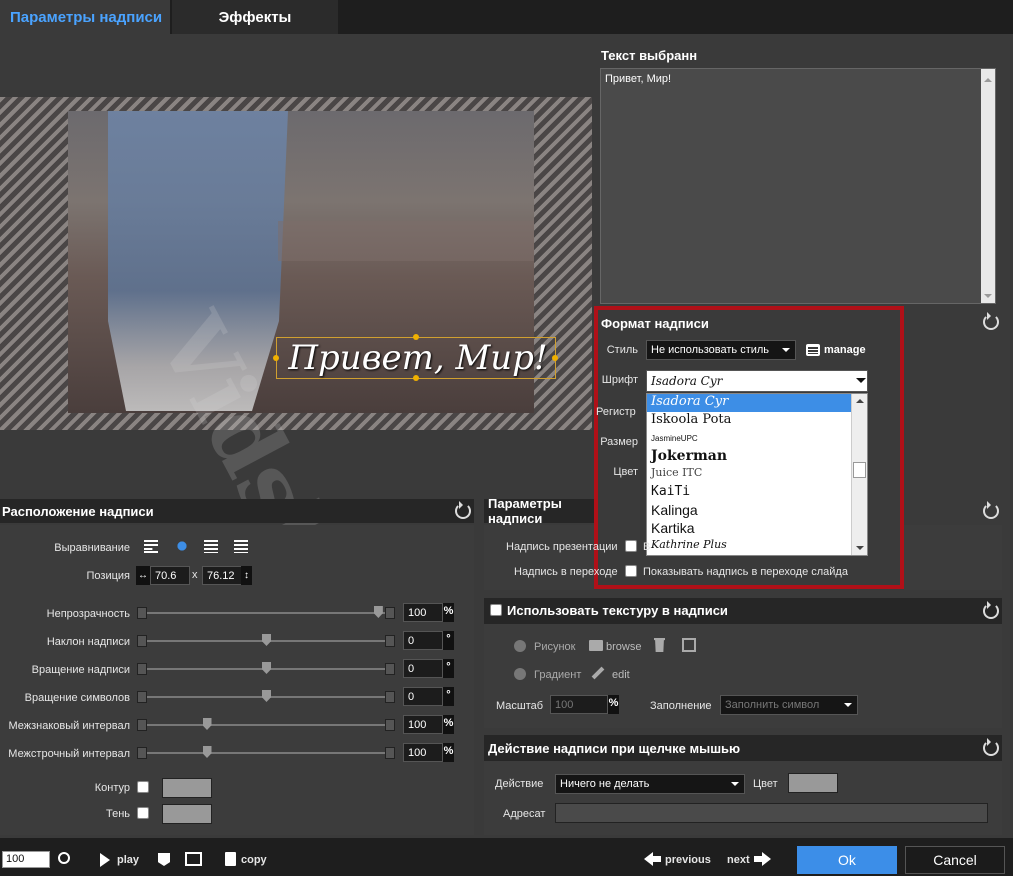  Describe the element at coordinates (650, 784) in the screenshot. I see `action-dropdown: Ничего не делать` at that location.